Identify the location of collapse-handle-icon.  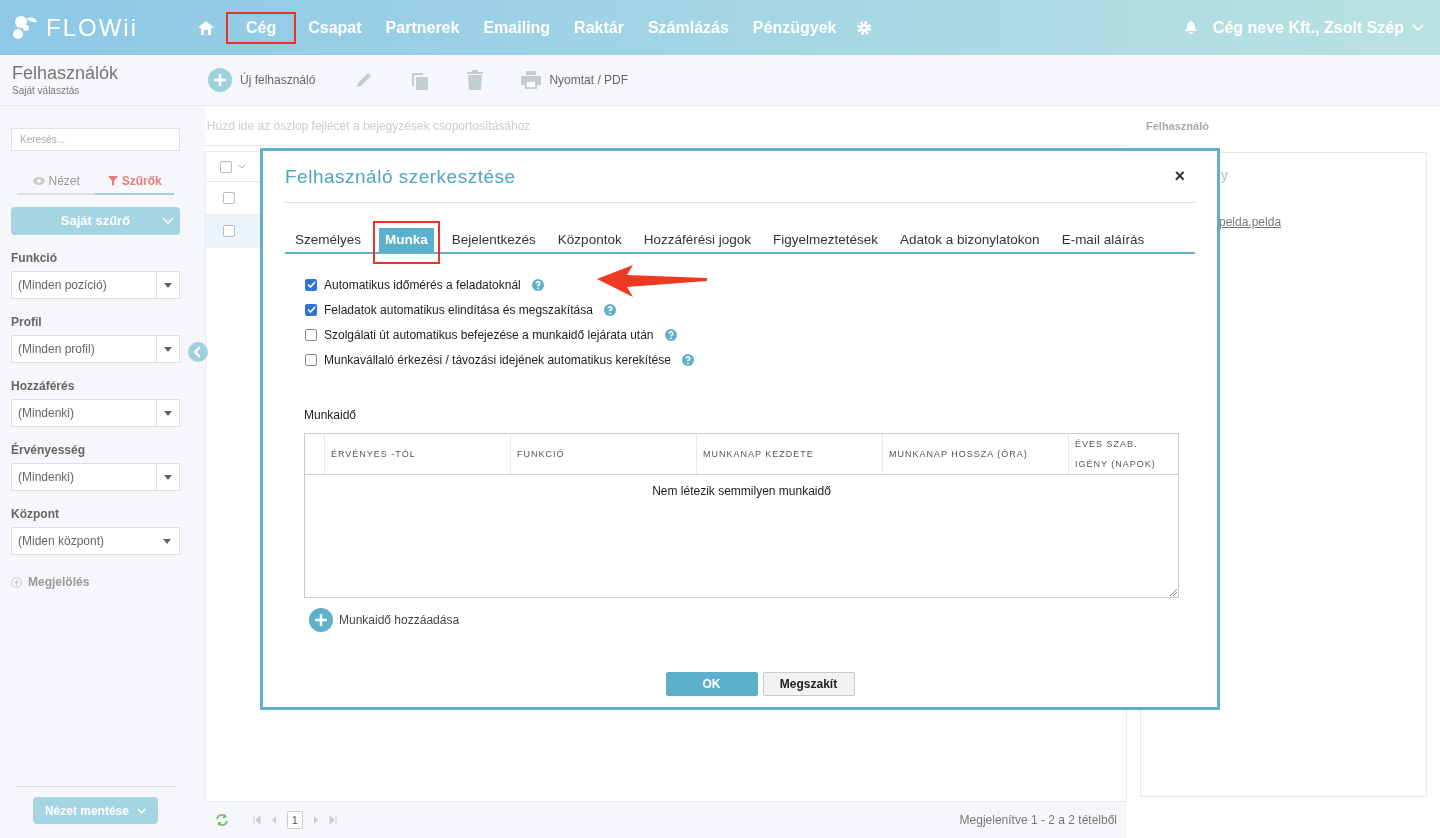
(197, 352).